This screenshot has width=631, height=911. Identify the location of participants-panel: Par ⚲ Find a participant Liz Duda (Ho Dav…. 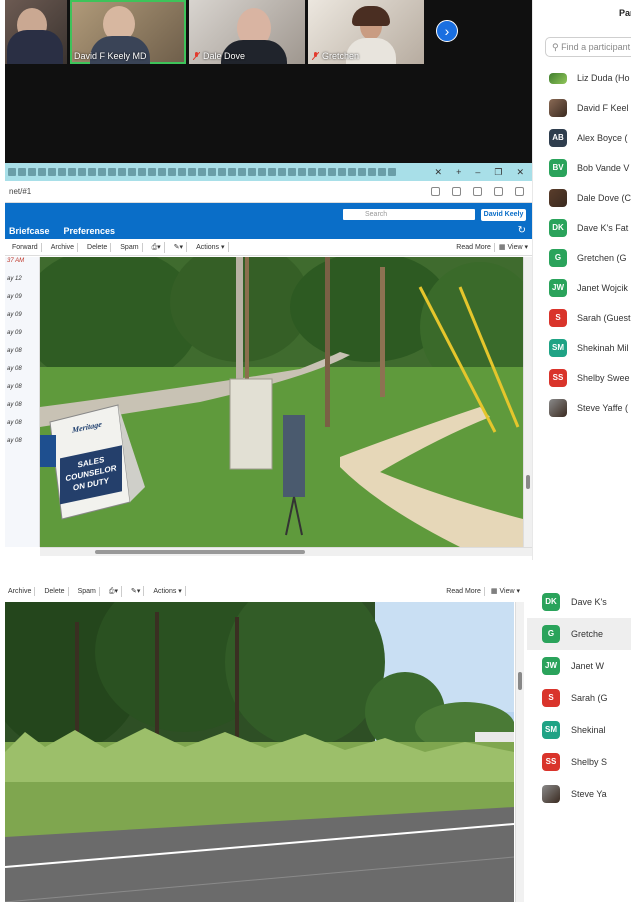
(581, 280).